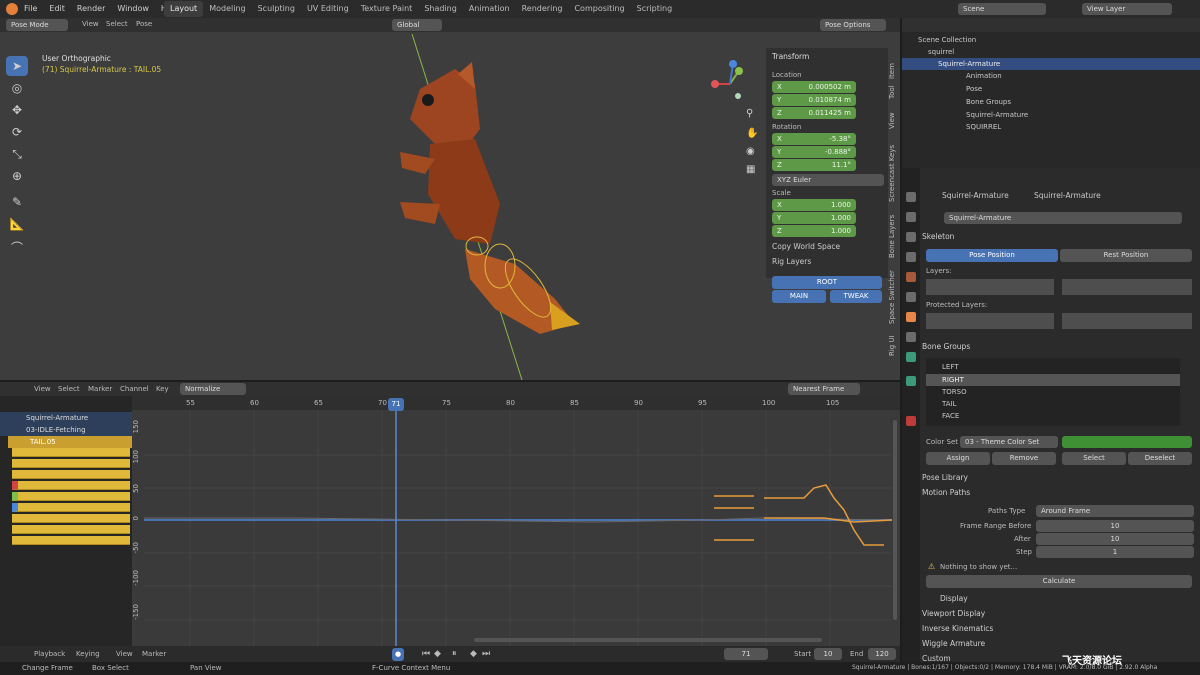  I want to click on outliner-item-animation: Animation, so click(1051, 76).